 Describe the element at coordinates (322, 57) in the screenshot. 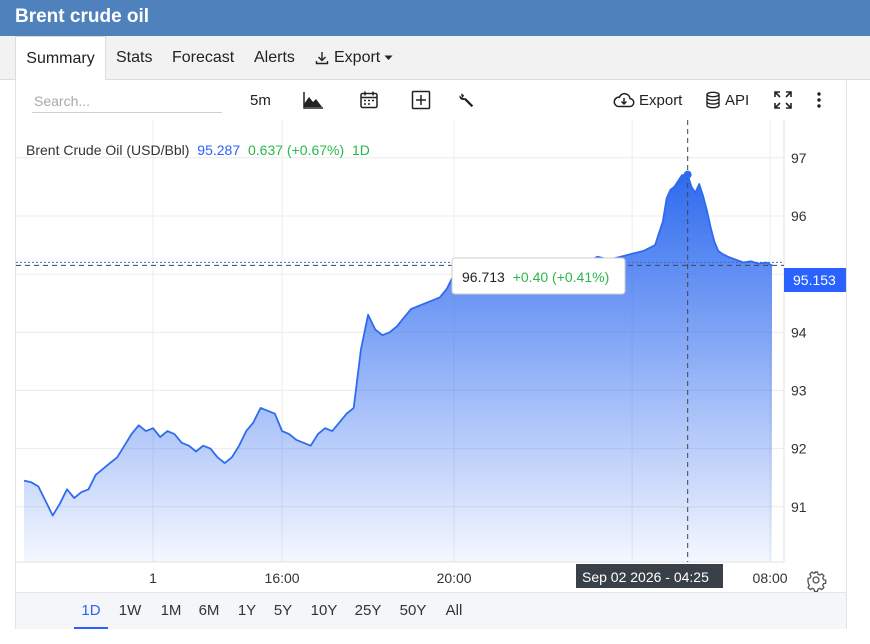

I see `download-icon` at that location.